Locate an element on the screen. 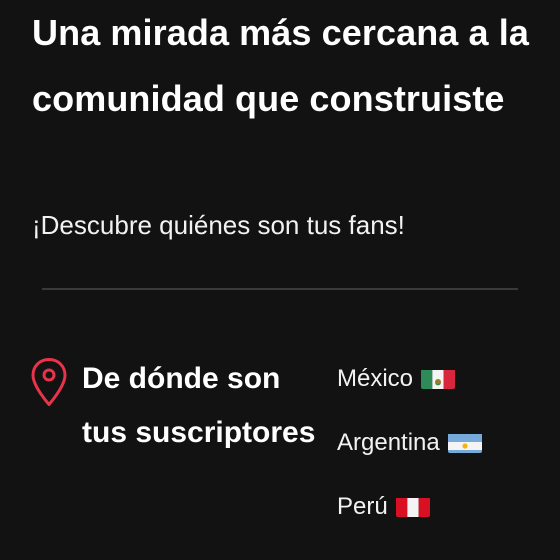 This screenshot has width=560, height=560. argentina-flag-icon is located at coordinates (464, 441).